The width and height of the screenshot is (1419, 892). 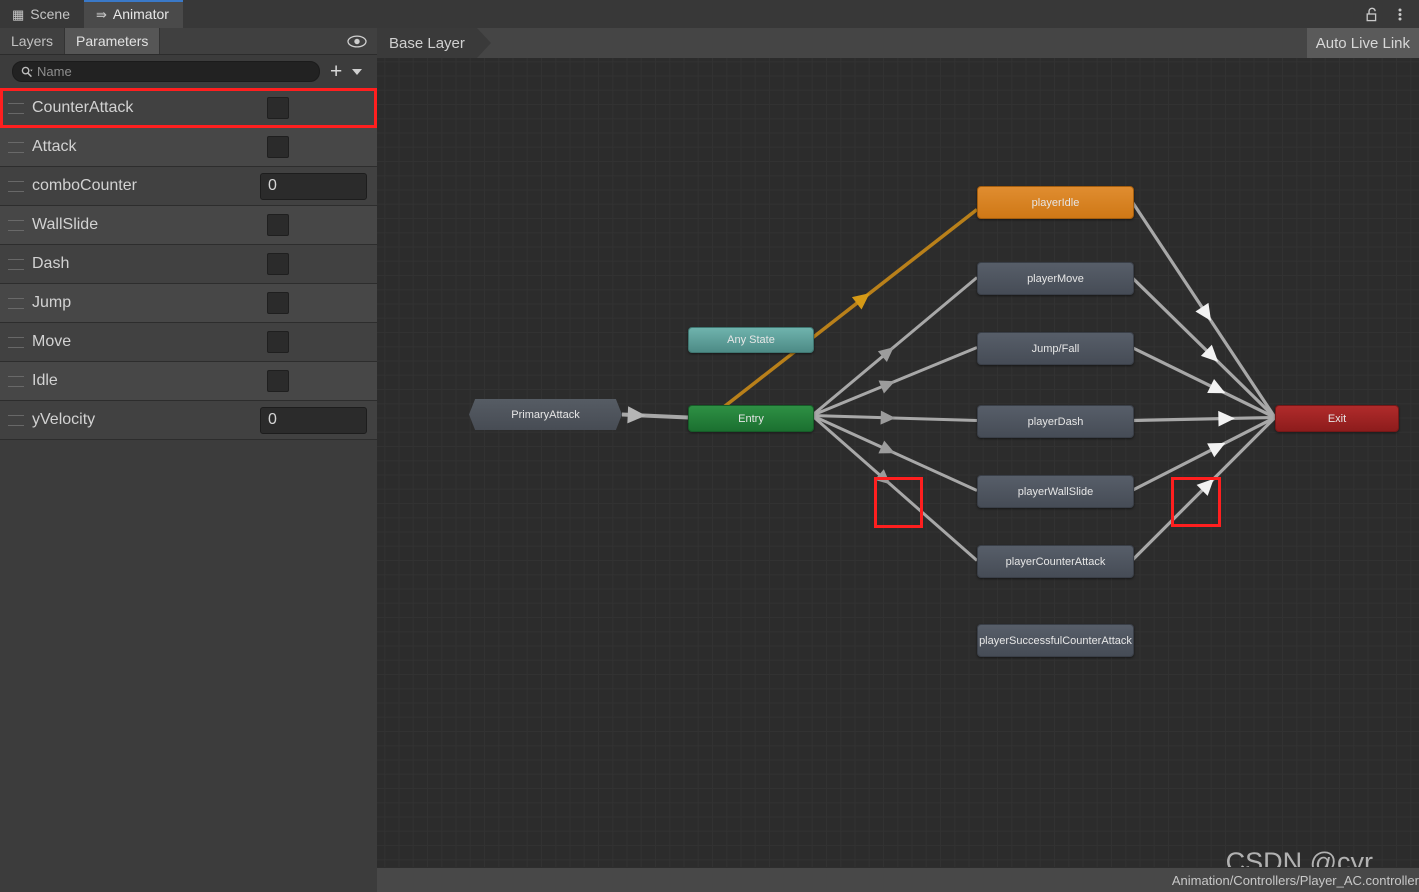 I want to click on parameter-name: Jump, so click(x=52, y=302).